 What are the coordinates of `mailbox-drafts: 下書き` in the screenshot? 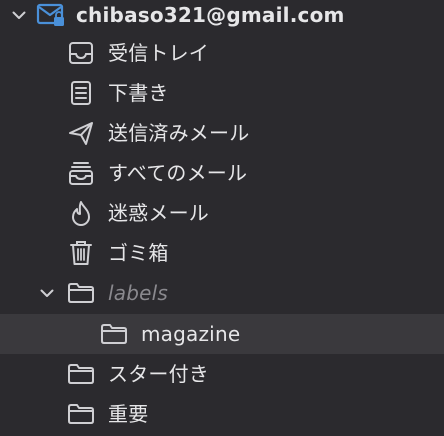 It's located at (222, 93).